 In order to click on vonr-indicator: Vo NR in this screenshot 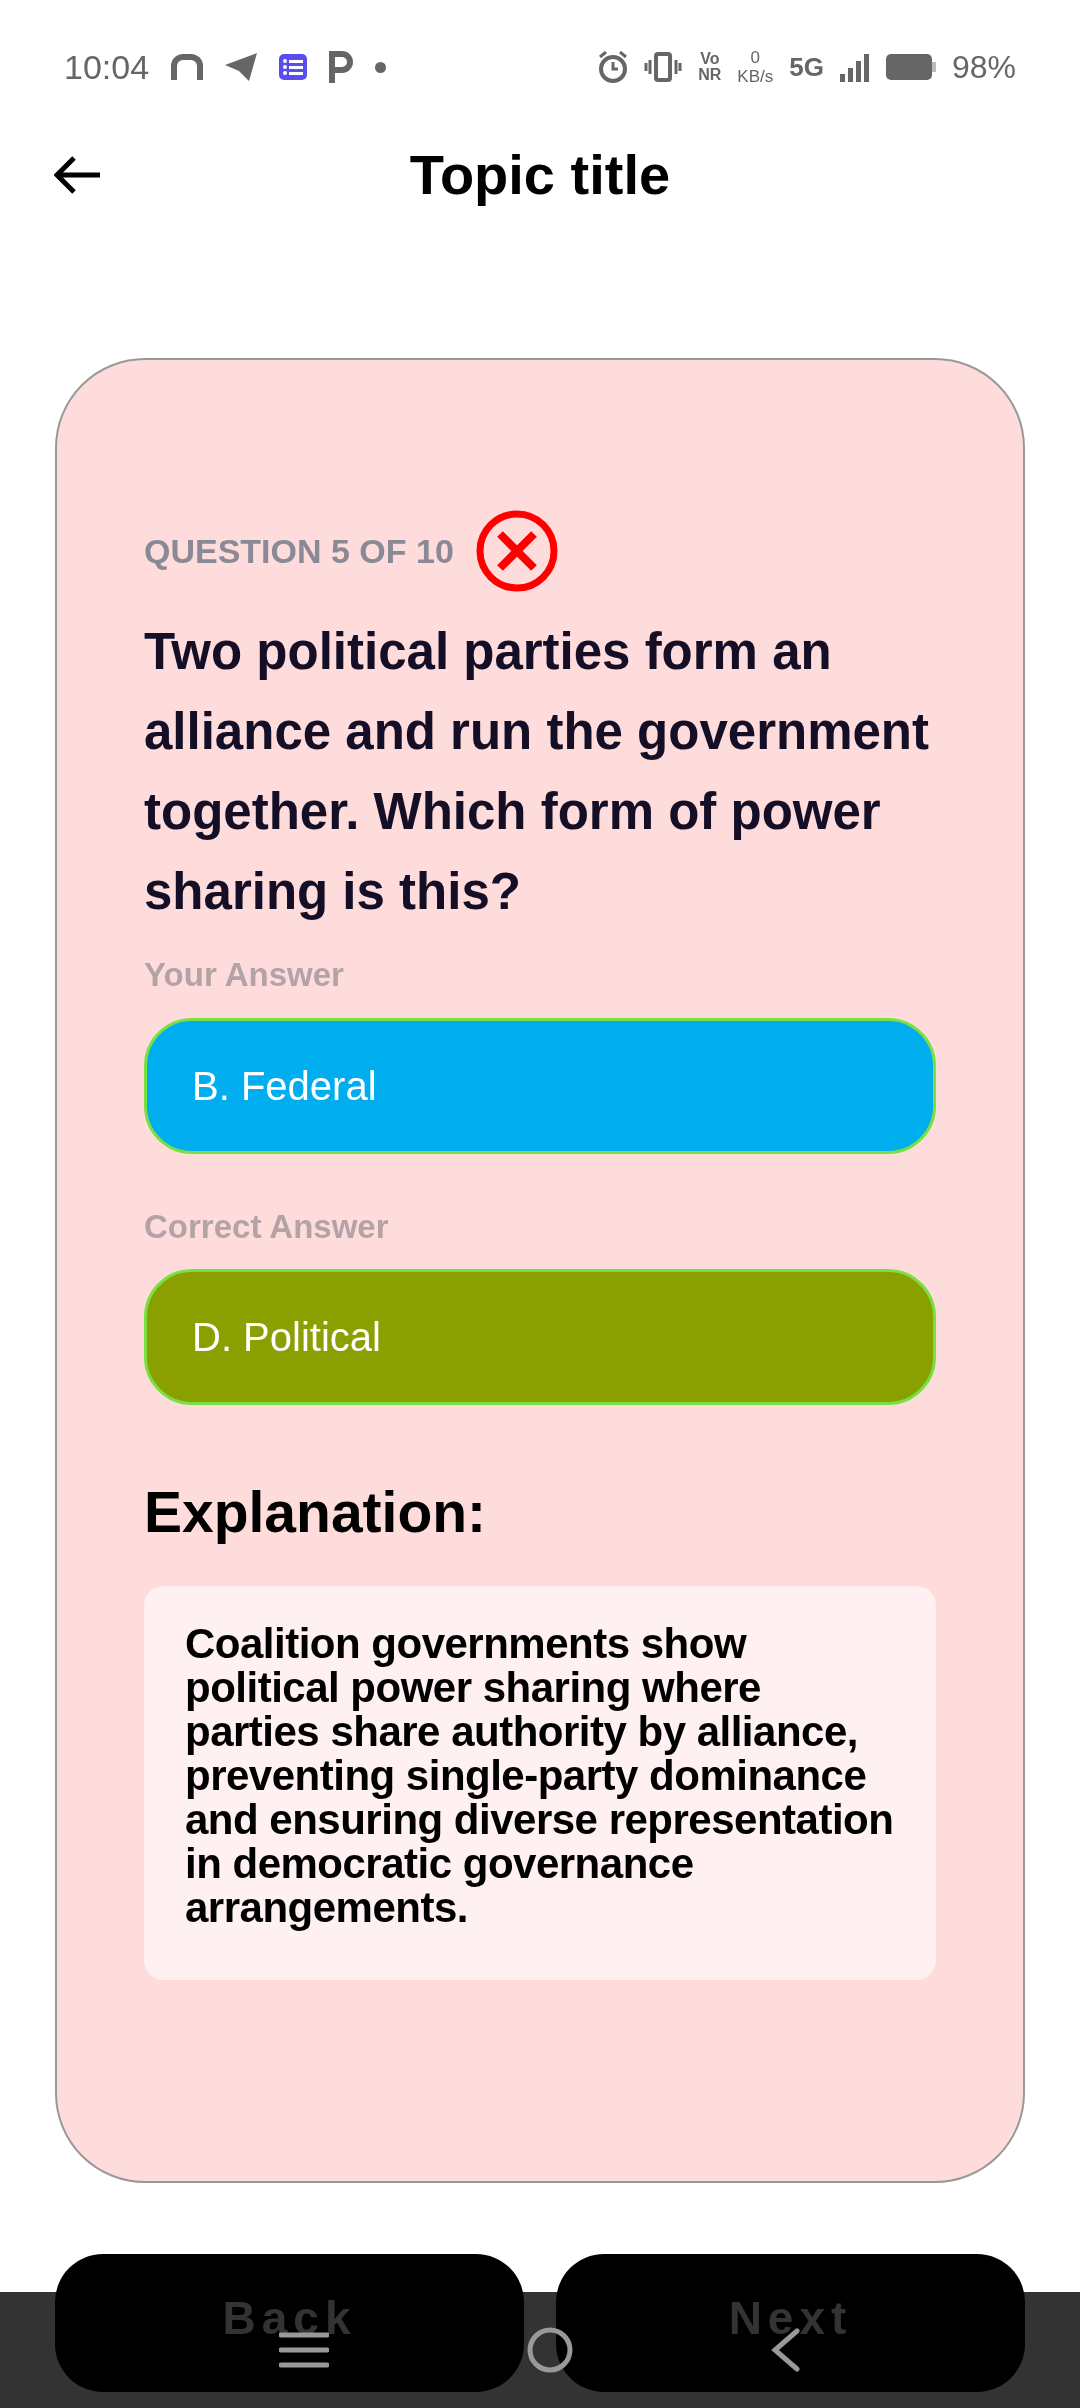, I will do `click(710, 67)`.